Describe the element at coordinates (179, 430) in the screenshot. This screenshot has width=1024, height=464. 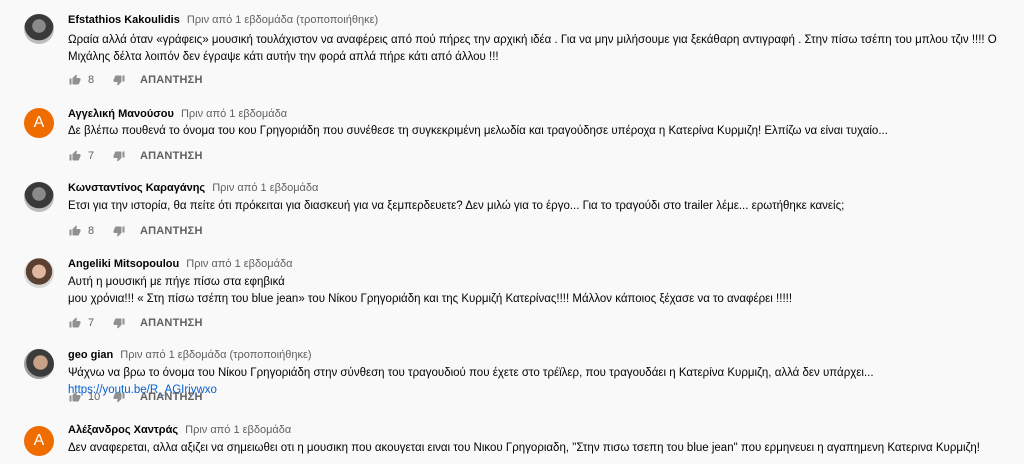
I see `comment-header: Αλέξανδρος Χαντράς Πριν από 1 εβδομάδα` at that location.